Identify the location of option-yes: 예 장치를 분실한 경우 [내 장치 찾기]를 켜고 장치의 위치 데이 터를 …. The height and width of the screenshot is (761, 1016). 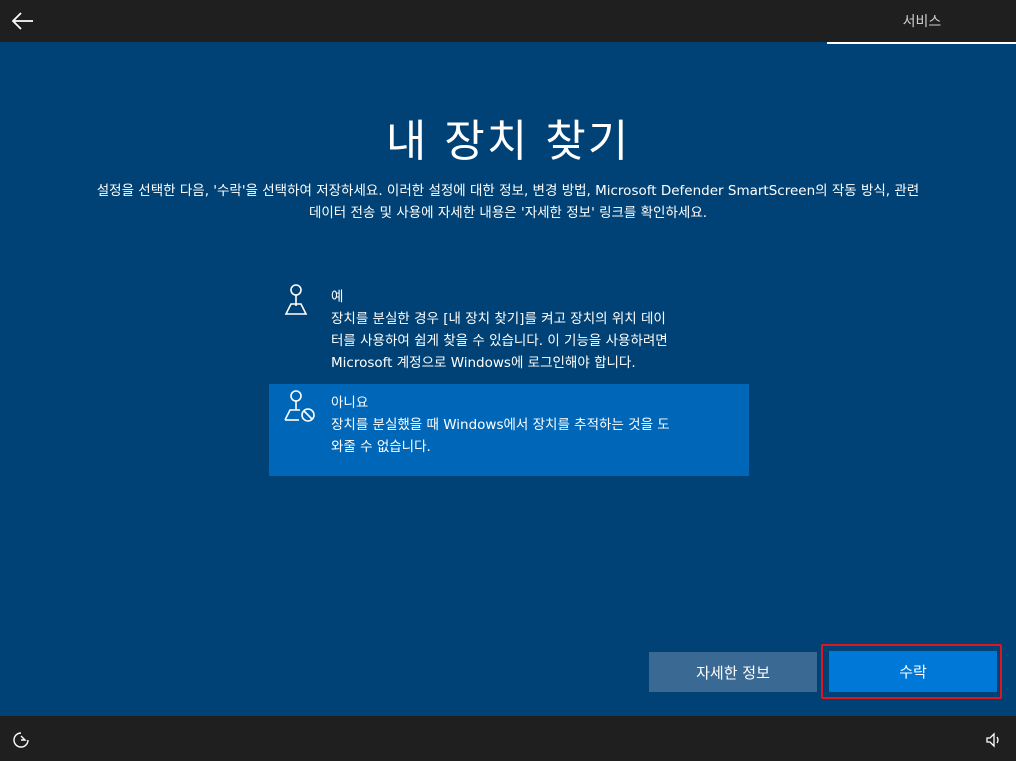
(509, 327).